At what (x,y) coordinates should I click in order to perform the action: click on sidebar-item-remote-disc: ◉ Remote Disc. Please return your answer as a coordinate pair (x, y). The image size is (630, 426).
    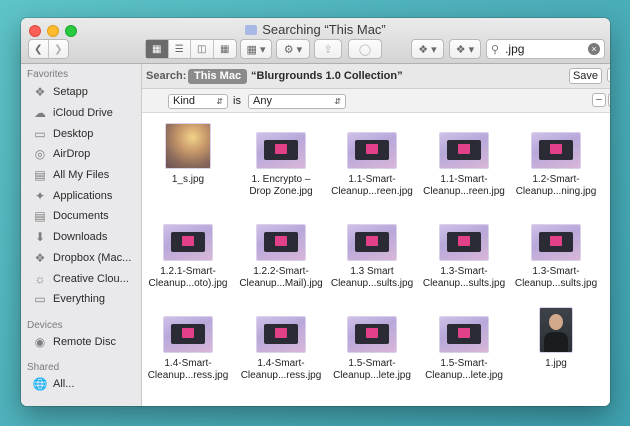
    Looking at the image, I should click on (74, 342).